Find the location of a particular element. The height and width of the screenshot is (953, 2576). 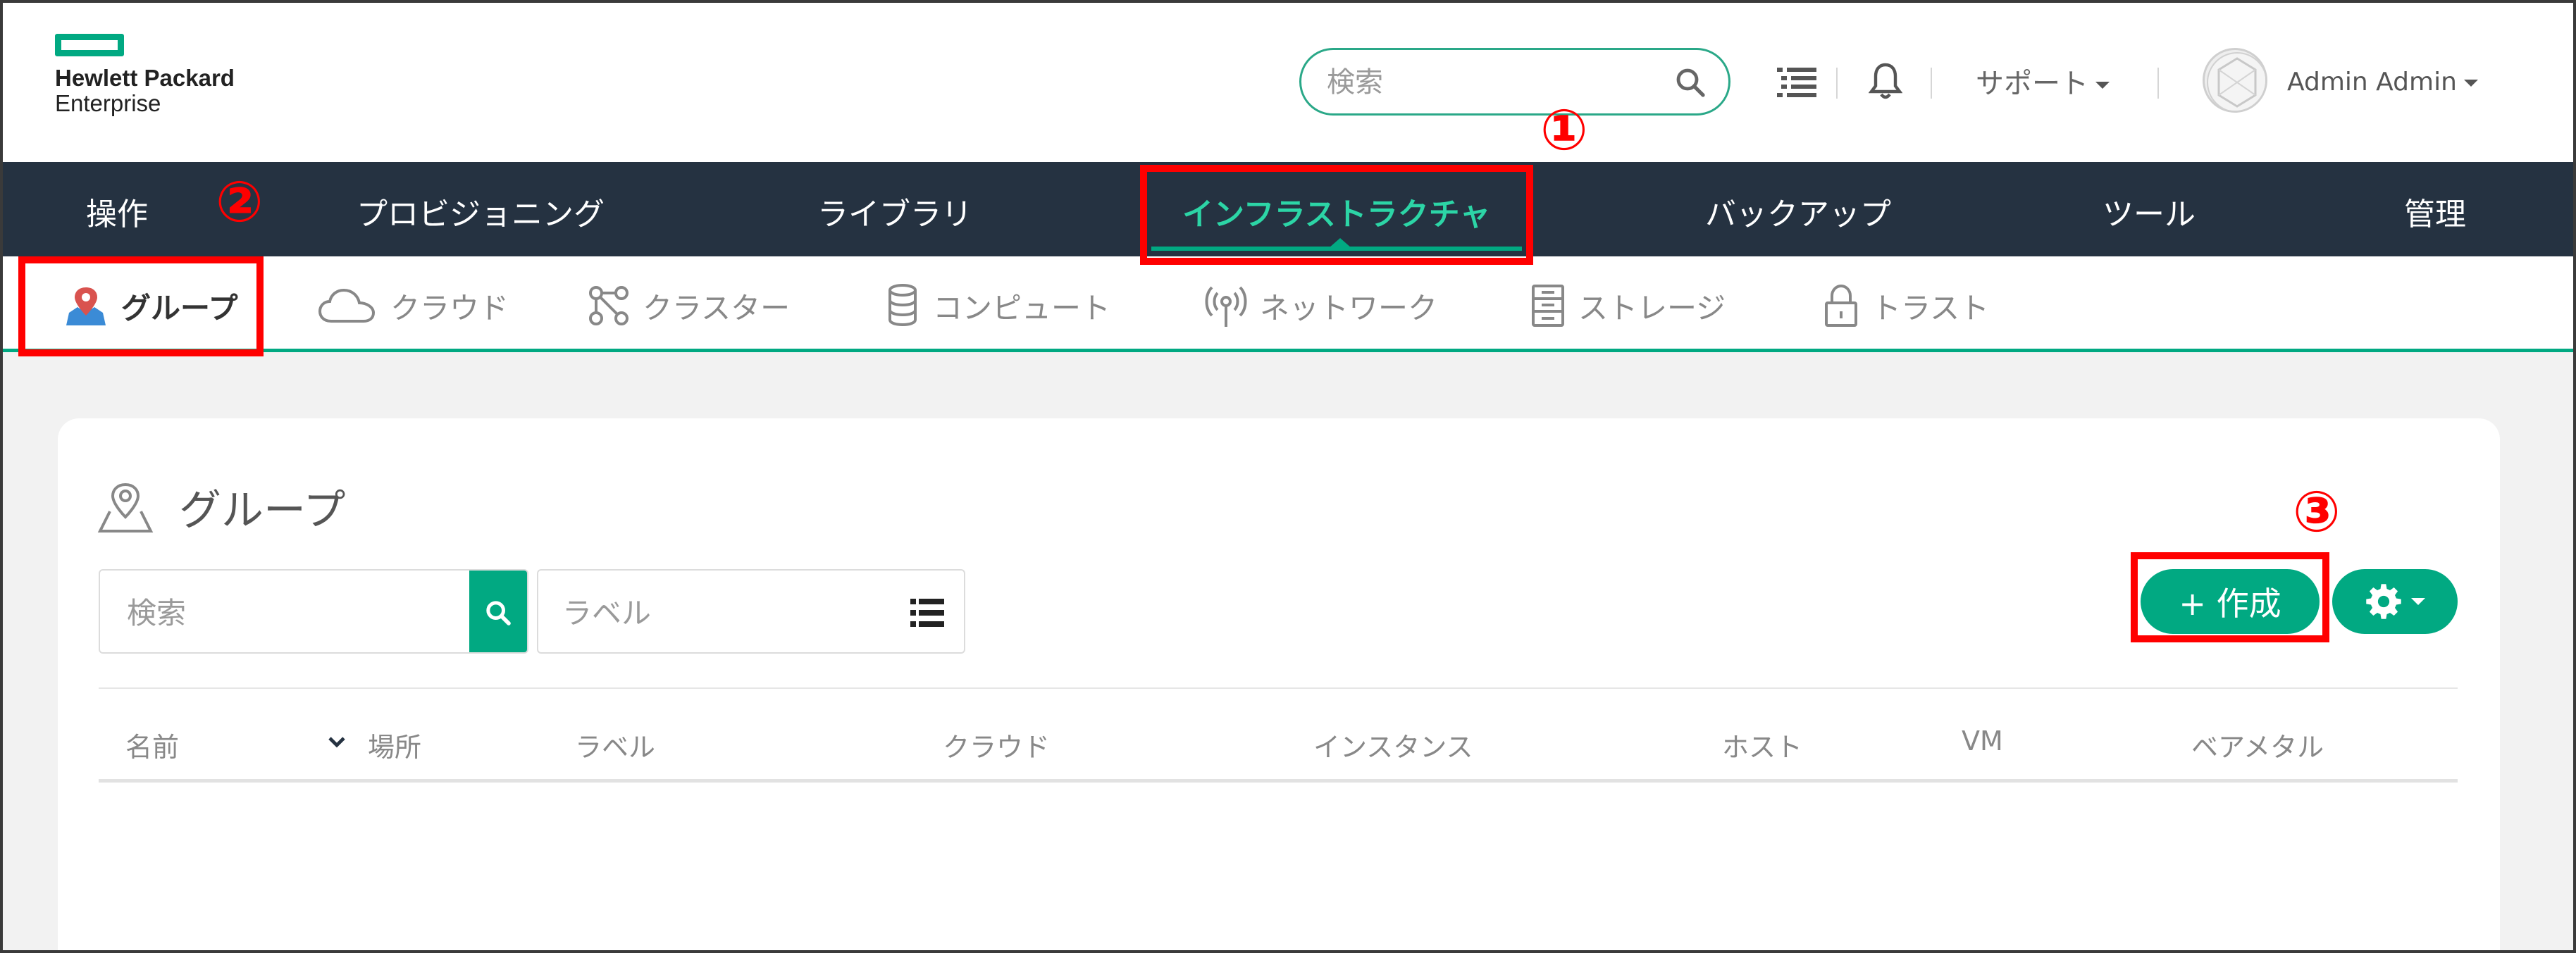

subnav-label: コンピュート is located at coordinates (1022, 307).